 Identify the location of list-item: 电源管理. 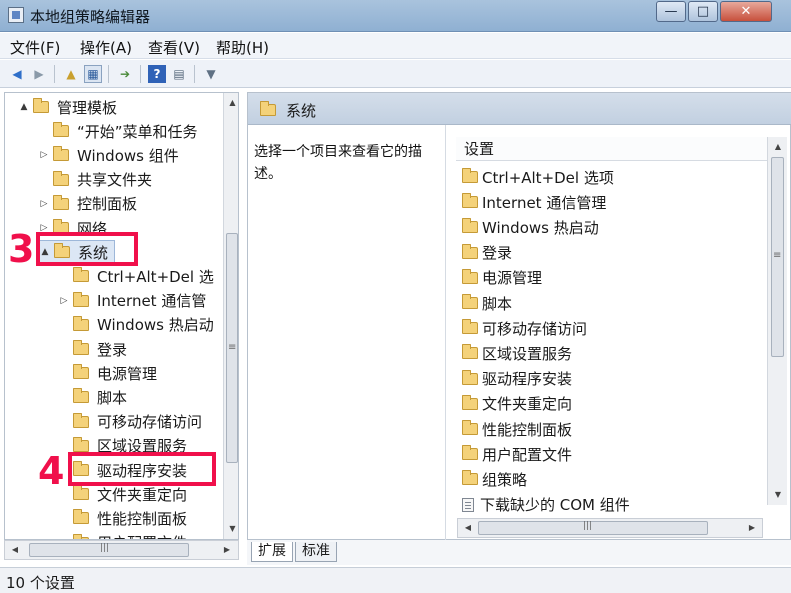
(502, 278).